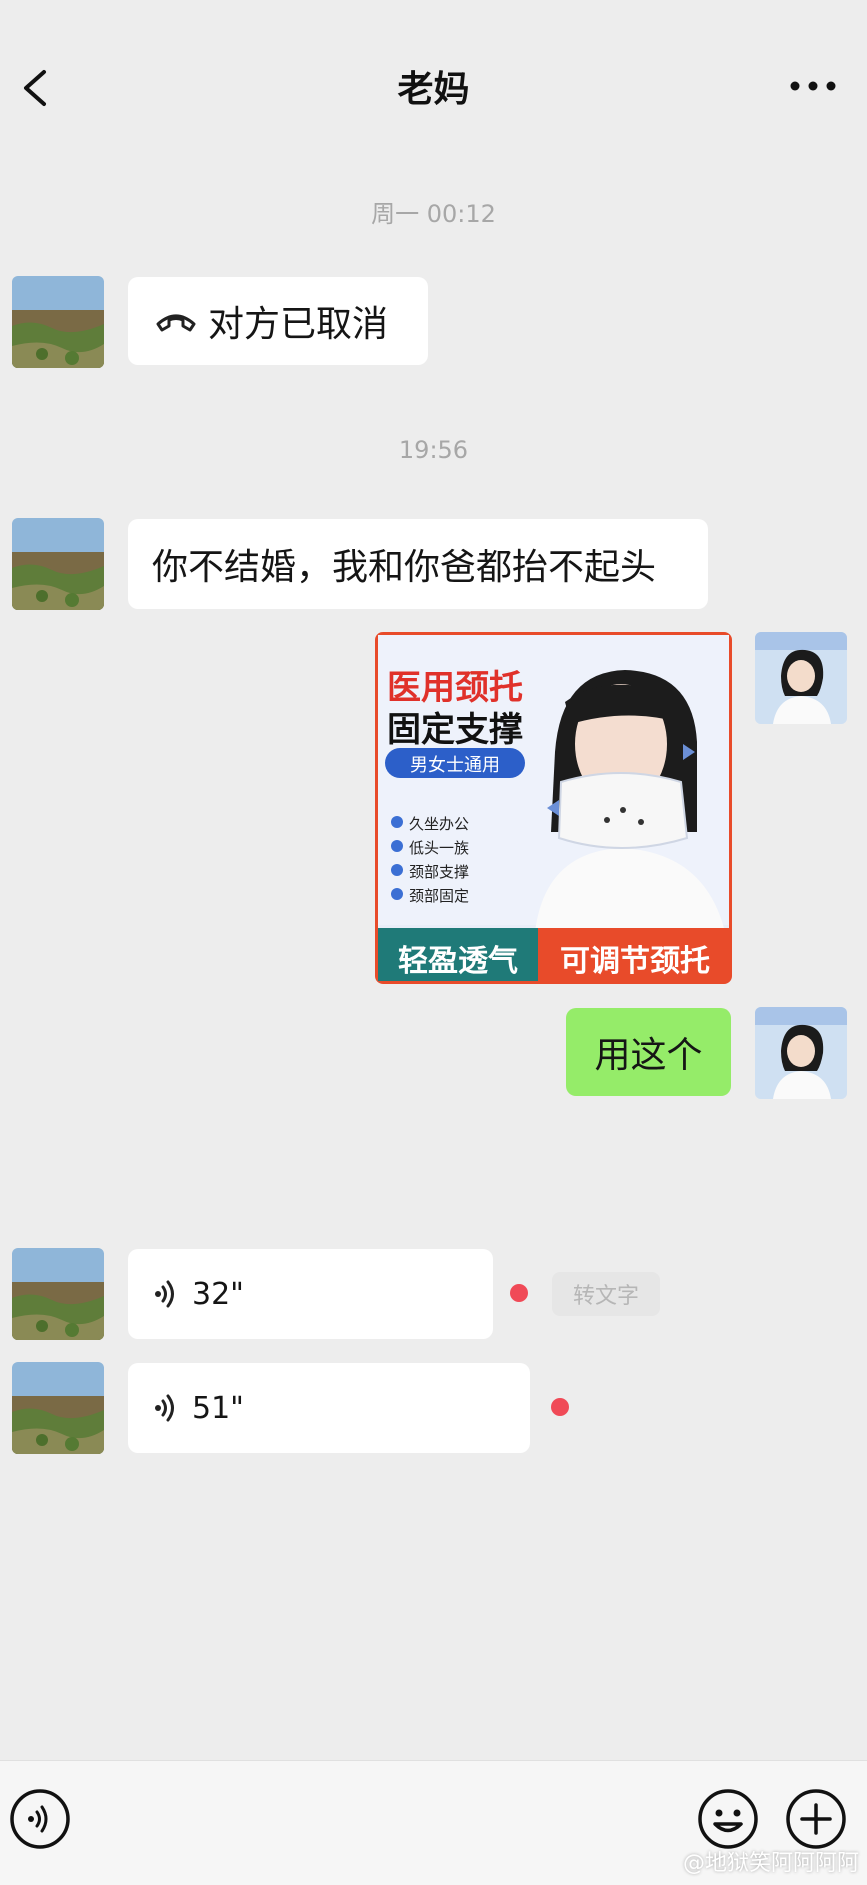  I want to click on chat-header: 老妈, so click(433, 85).